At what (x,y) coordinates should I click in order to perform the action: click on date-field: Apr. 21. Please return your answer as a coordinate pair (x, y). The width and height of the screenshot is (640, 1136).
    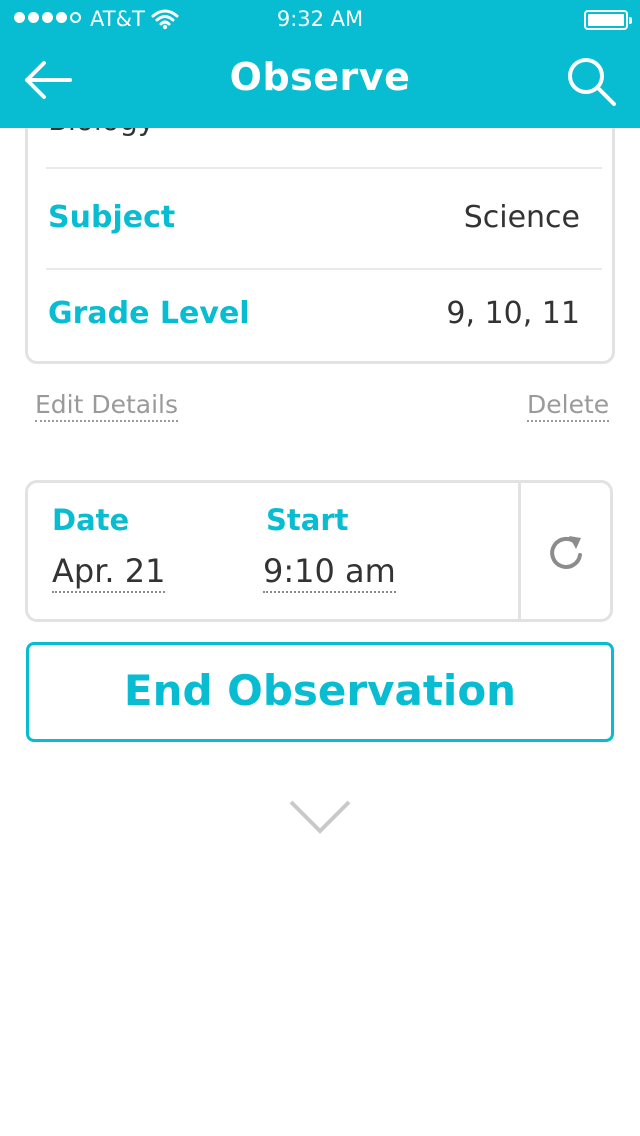
    Looking at the image, I should click on (109, 572).